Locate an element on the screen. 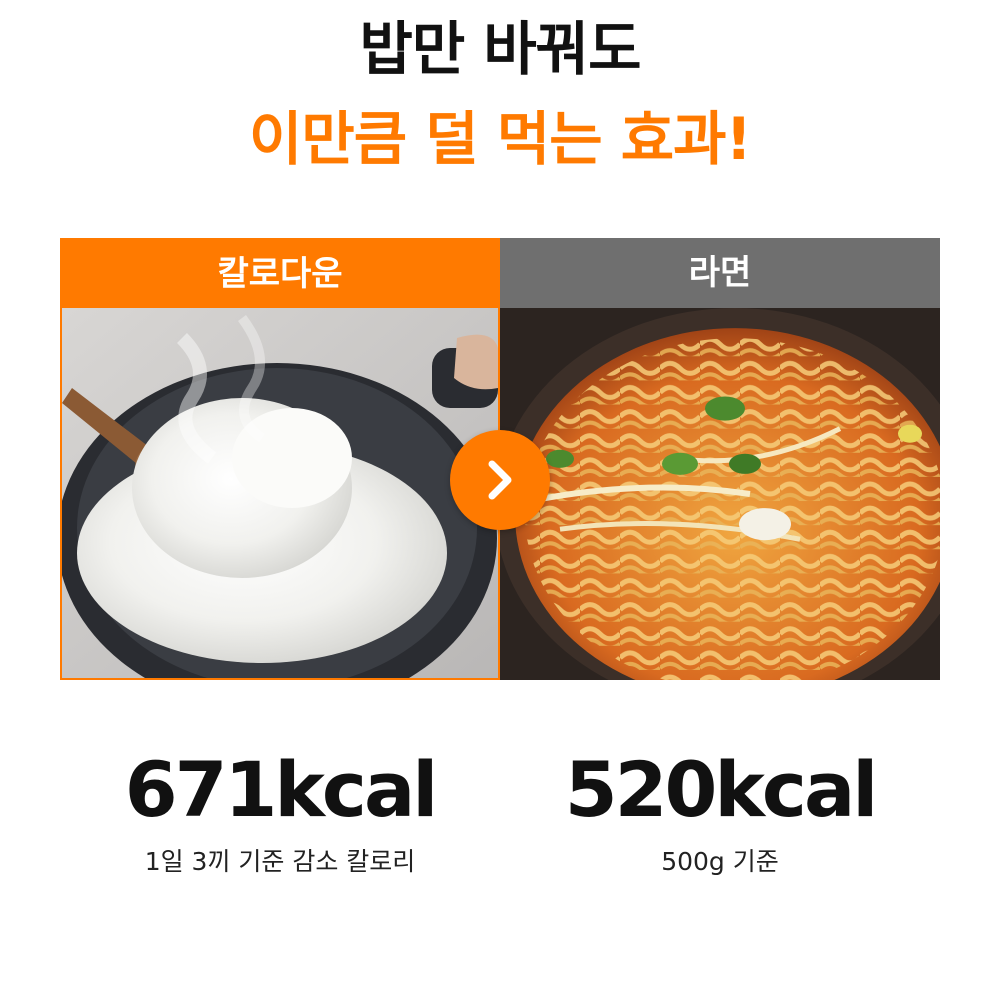 This screenshot has height=1000, width=1000. ramen-kcal-caption: 500g 기준 is located at coordinates (720, 861).